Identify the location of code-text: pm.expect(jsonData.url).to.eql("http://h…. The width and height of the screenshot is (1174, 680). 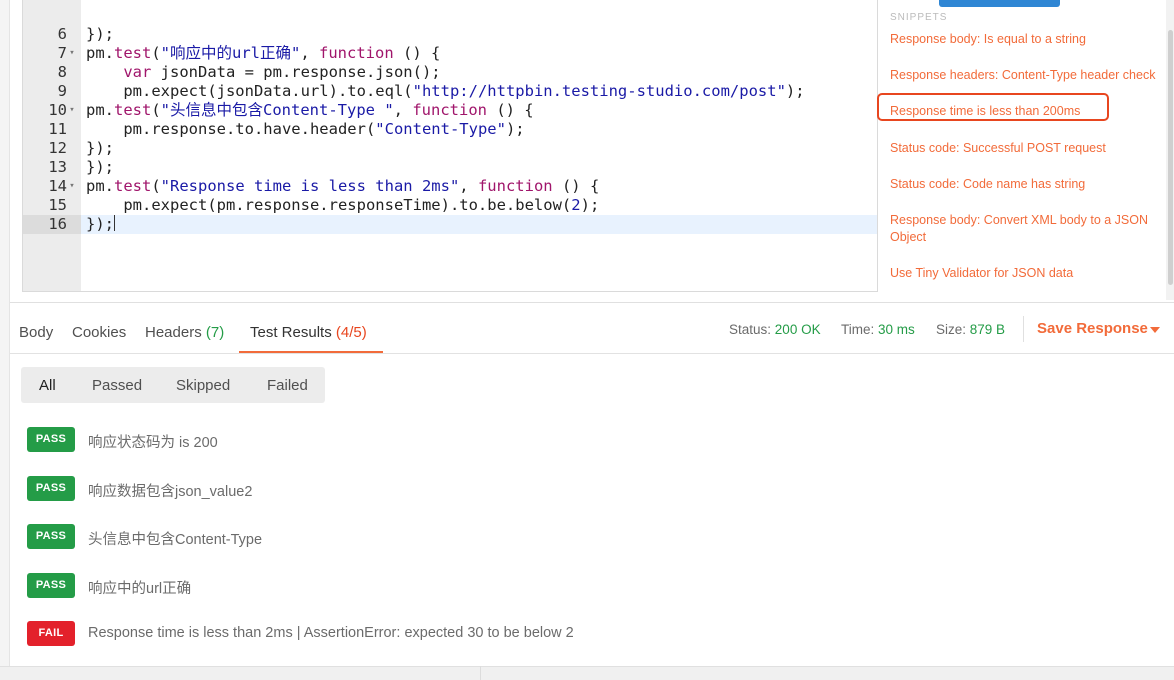
(445, 91).